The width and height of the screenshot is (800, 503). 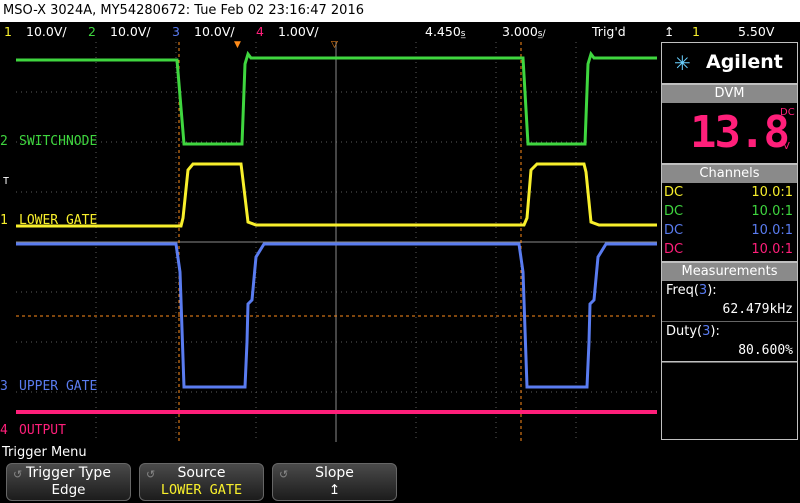 What do you see at coordinates (463, 34) in the screenshot?
I see `seconds-unit-icon: s̲` at bounding box center [463, 34].